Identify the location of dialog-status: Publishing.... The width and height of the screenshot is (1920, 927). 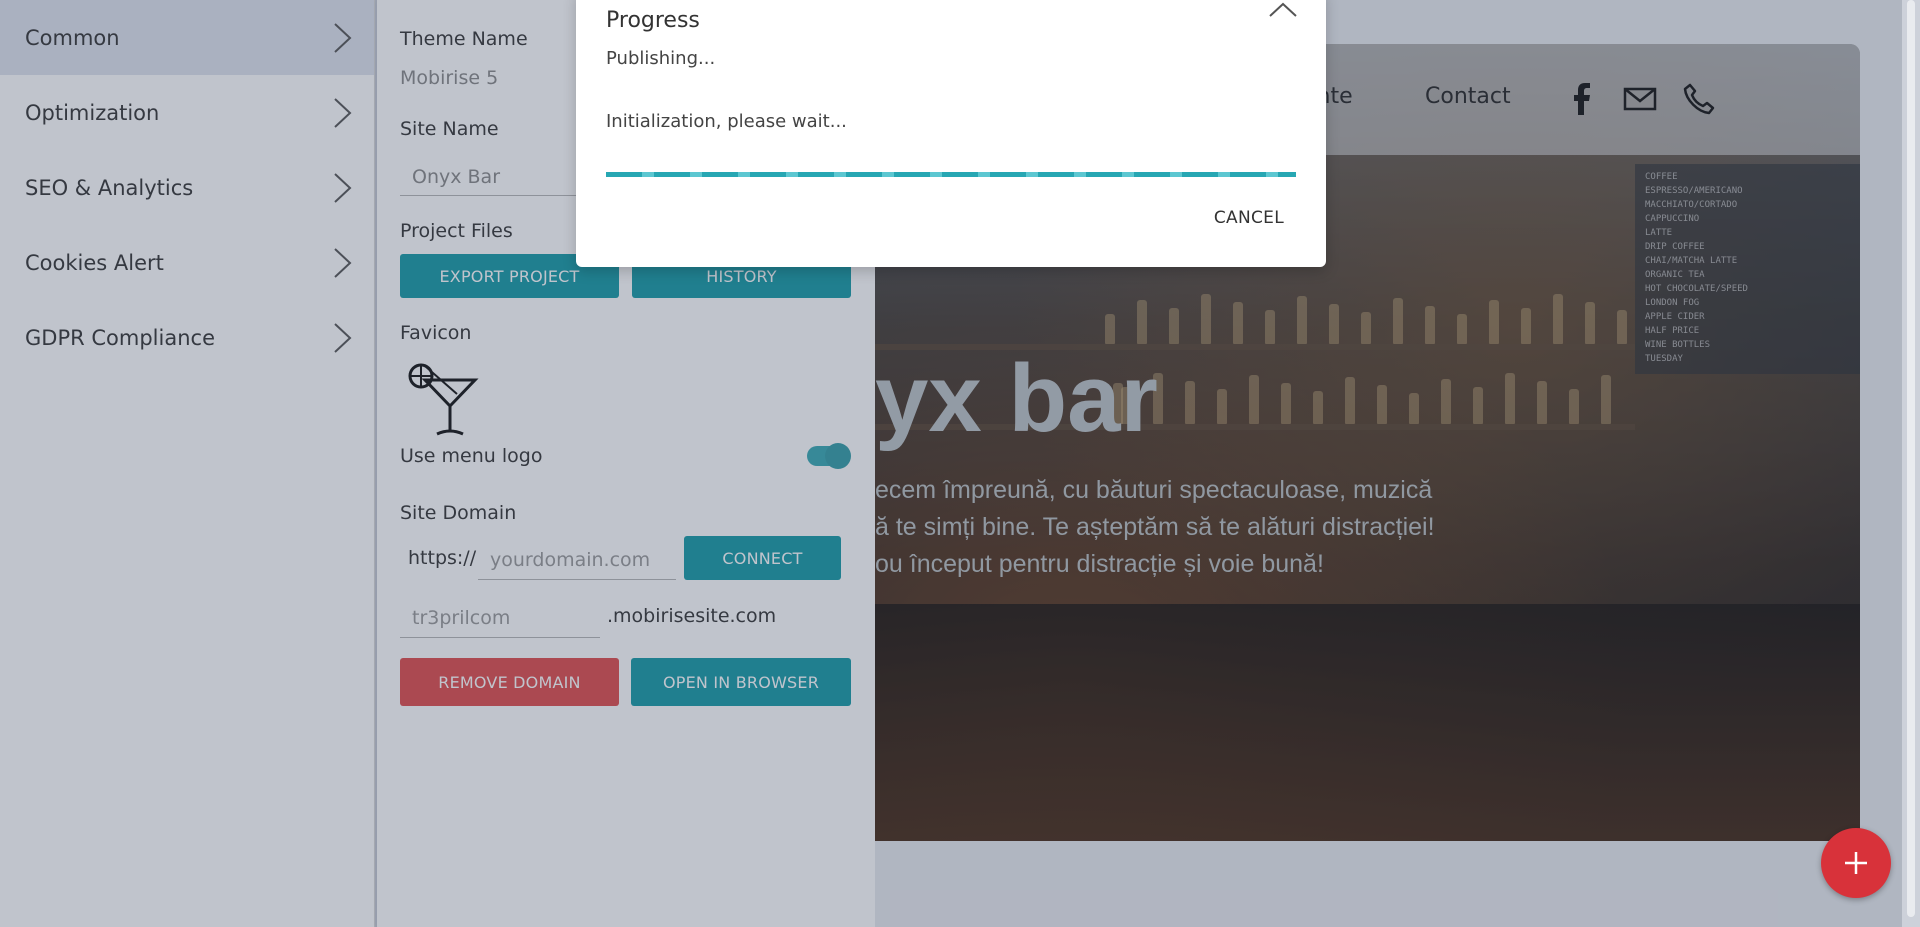
(661, 58).